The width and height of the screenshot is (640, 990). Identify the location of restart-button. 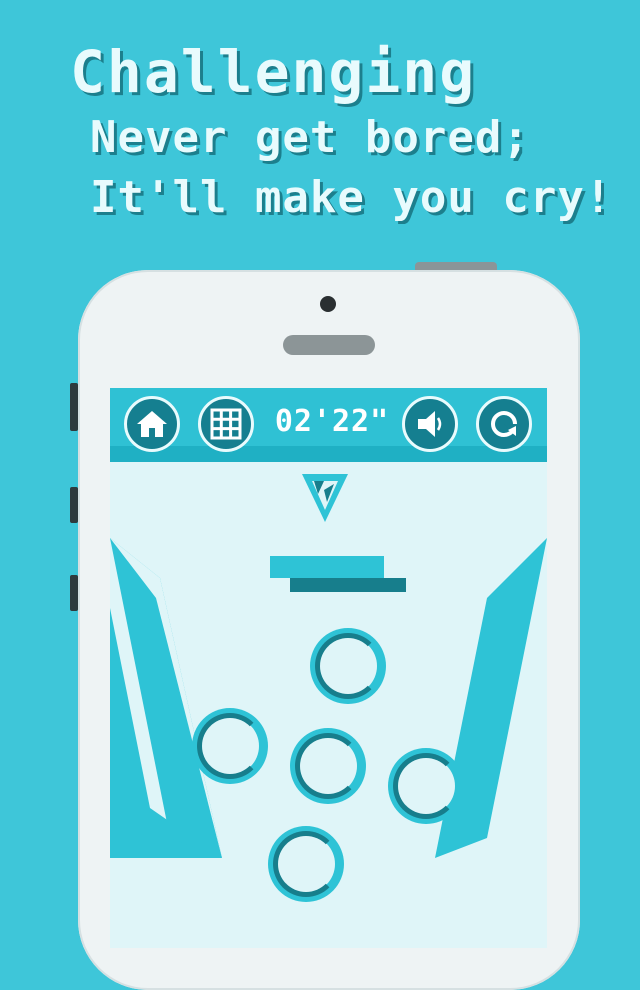
(504, 424).